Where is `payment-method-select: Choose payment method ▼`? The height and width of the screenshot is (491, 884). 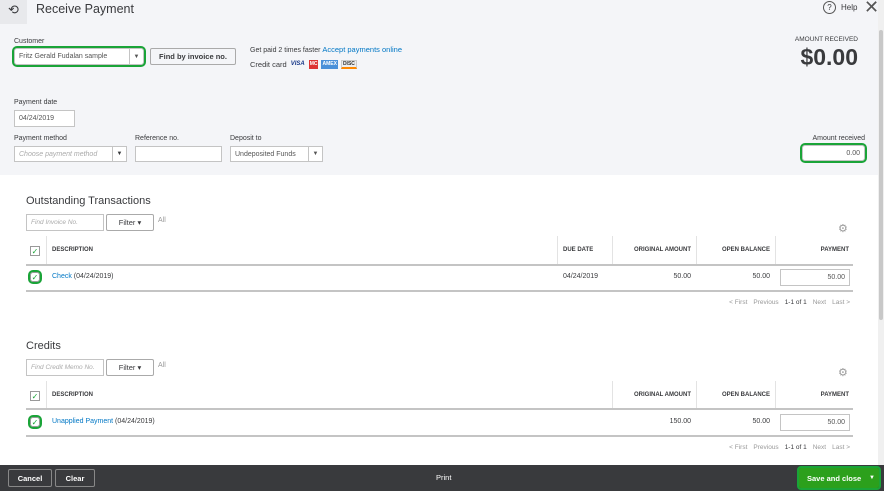
payment-method-select: Choose payment method ▼ is located at coordinates (70, 154).